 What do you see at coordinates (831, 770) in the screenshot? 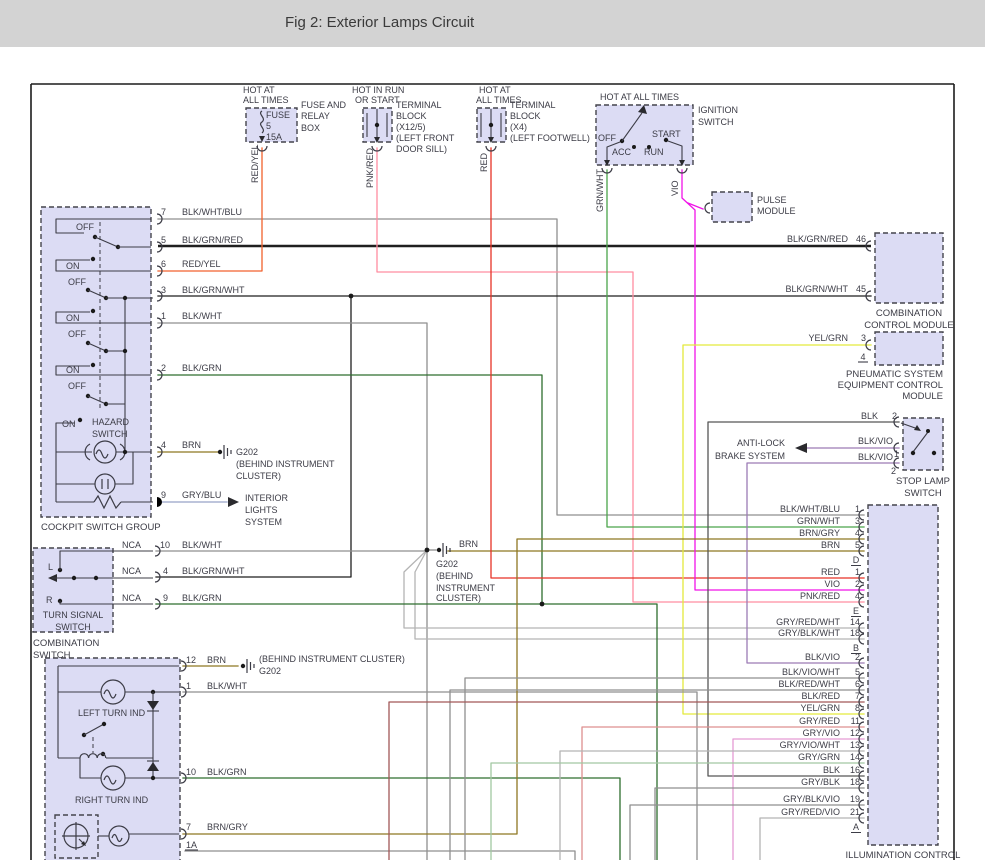
I see `illum-pin-label: BLK` at bounding box center [831, 770].